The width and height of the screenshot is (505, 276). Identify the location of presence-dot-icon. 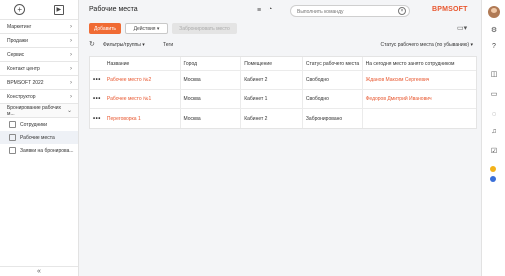
(493, 179).